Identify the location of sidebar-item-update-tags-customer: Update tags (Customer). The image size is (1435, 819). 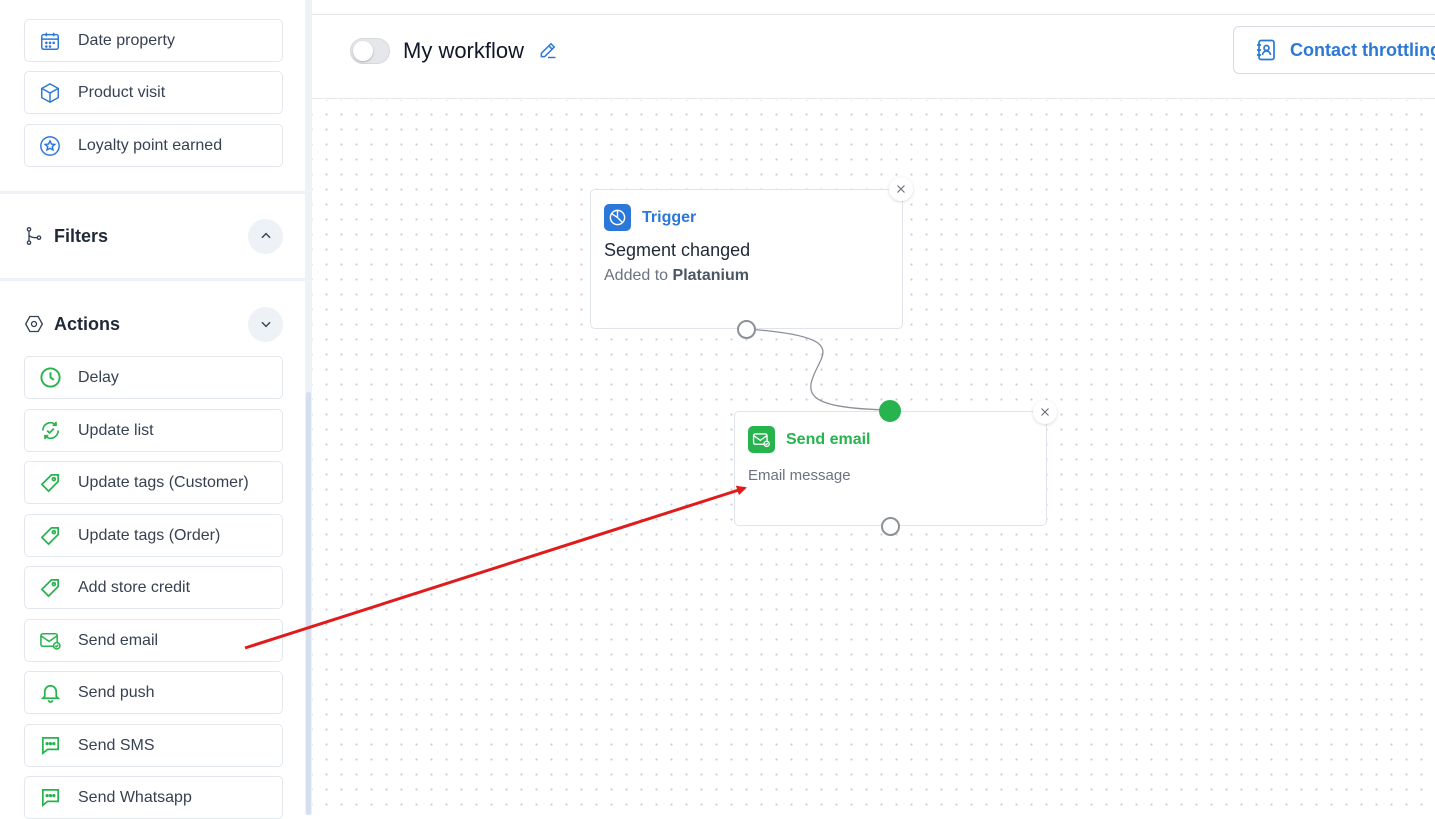
(153, 482).